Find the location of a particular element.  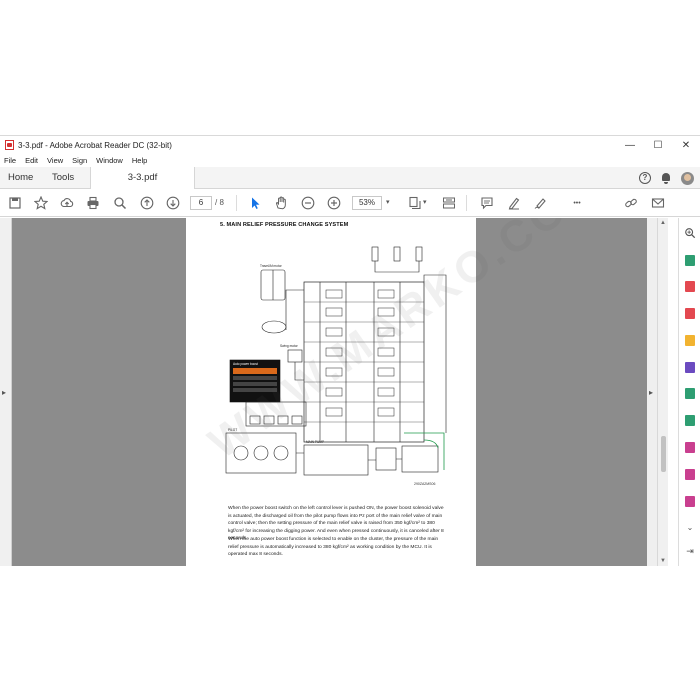

maximize-button: ☐ is located at coordinates (658, 145).